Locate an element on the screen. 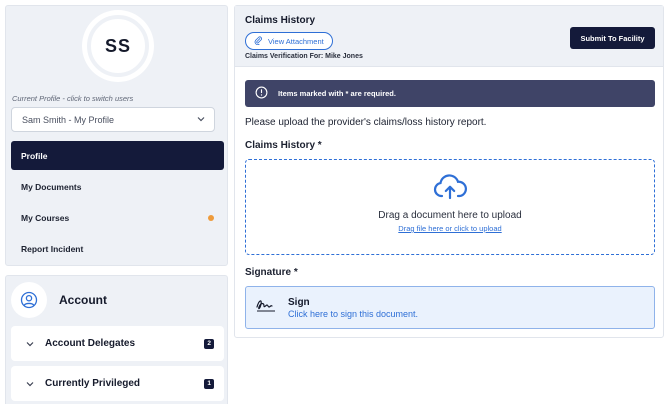 The image size is (670, 404). cloud-upload-icon is located at coordinates (450, 189).